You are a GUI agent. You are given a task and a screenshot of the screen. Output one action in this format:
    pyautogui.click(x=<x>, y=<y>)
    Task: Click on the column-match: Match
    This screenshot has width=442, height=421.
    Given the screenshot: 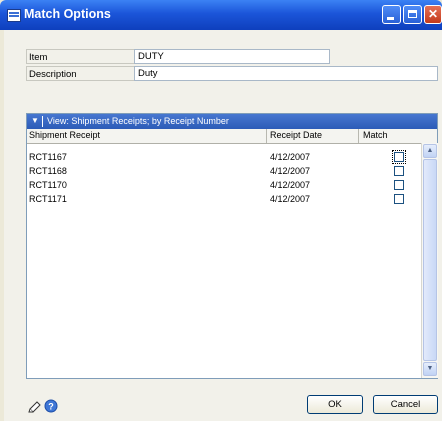 What is the action you would take?
    pyautogui.click(x=375, y=135)
    